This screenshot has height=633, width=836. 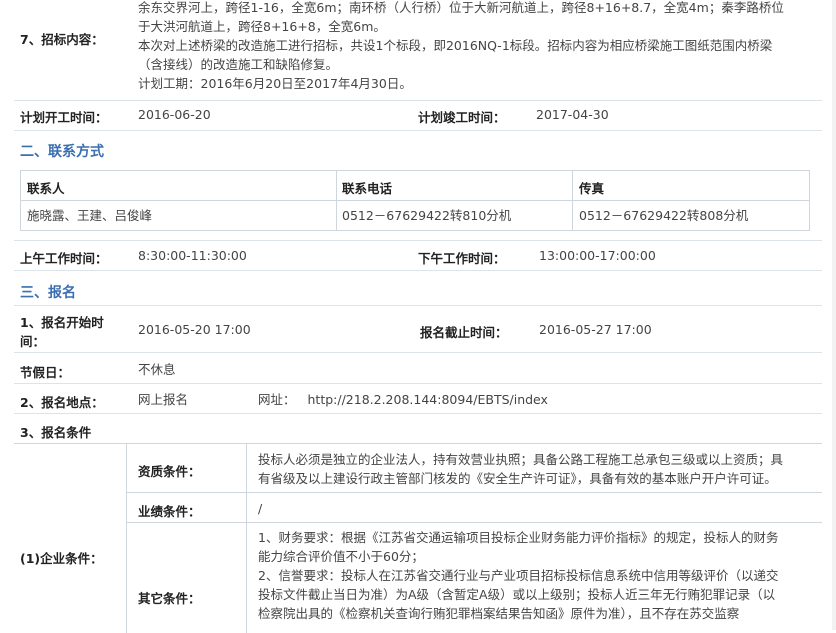 What do you see at coordinates (592, 188) in the screenshot?
I see `contact-header-fax: 传真` at bounding box center [592, 188].